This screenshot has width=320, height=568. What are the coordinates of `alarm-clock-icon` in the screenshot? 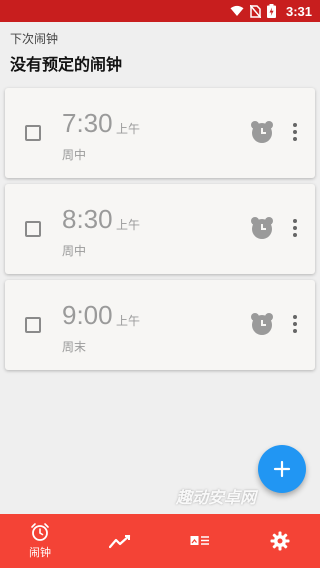 It's located at (40, 532).